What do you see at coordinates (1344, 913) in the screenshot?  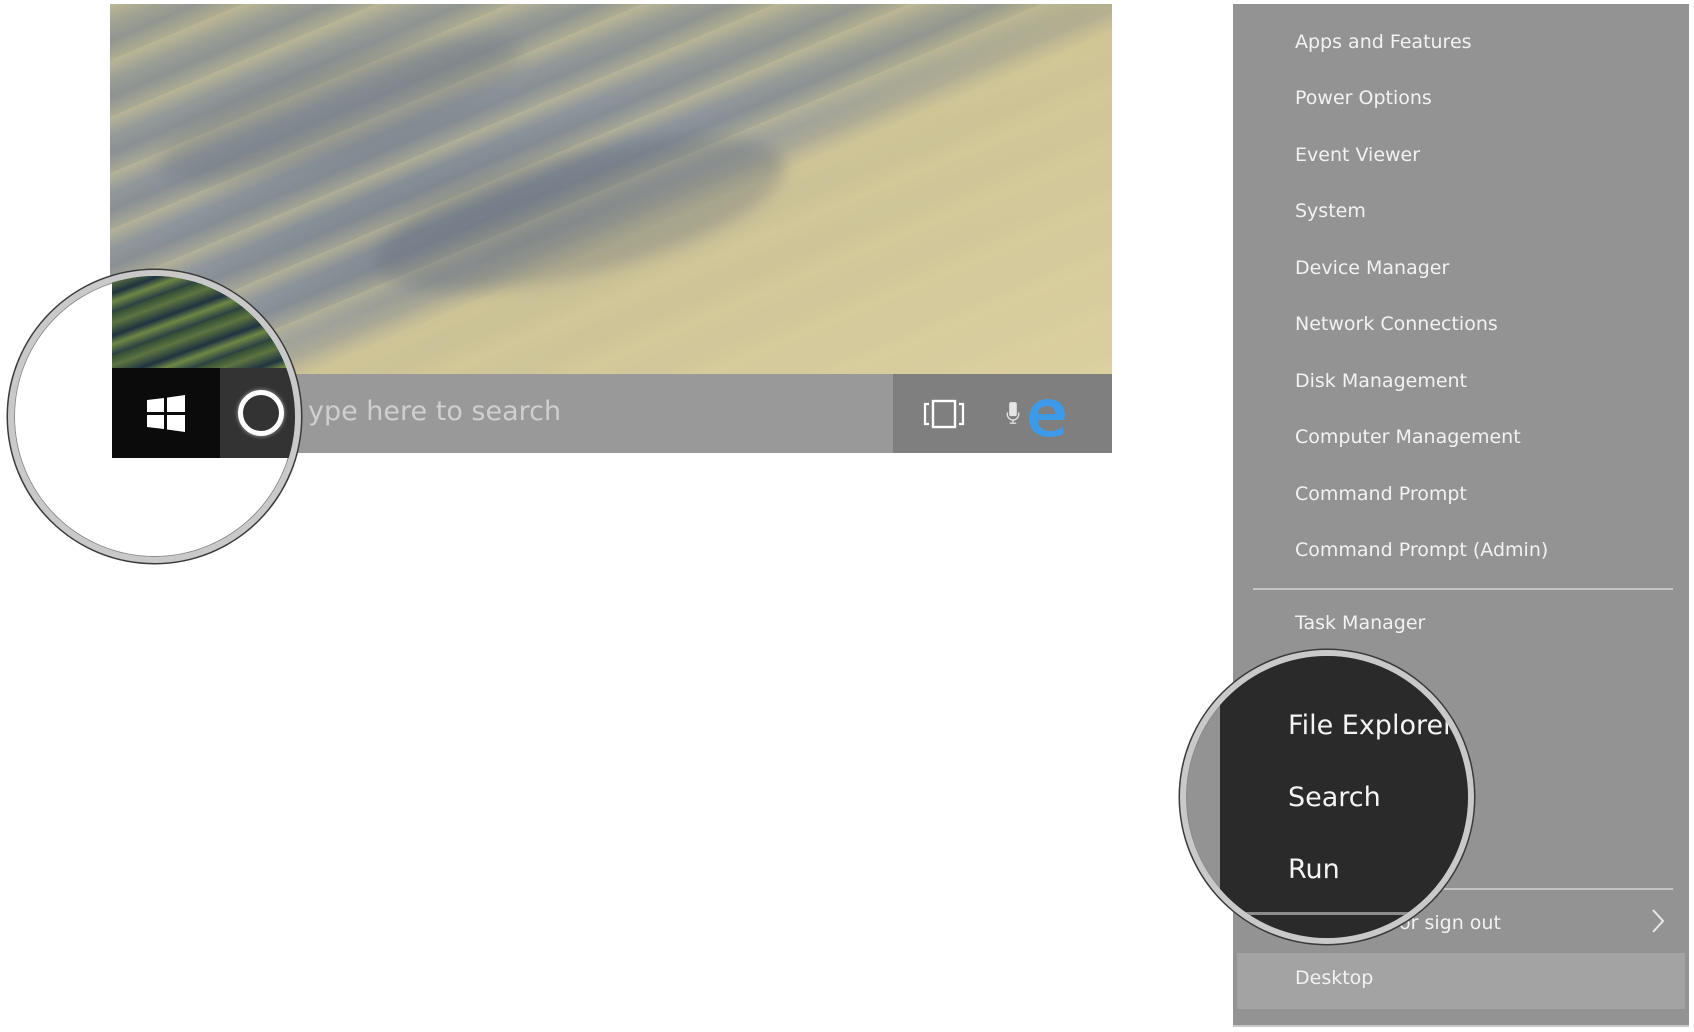 I see `magnified-separator` at bounding box center [1344, 913].